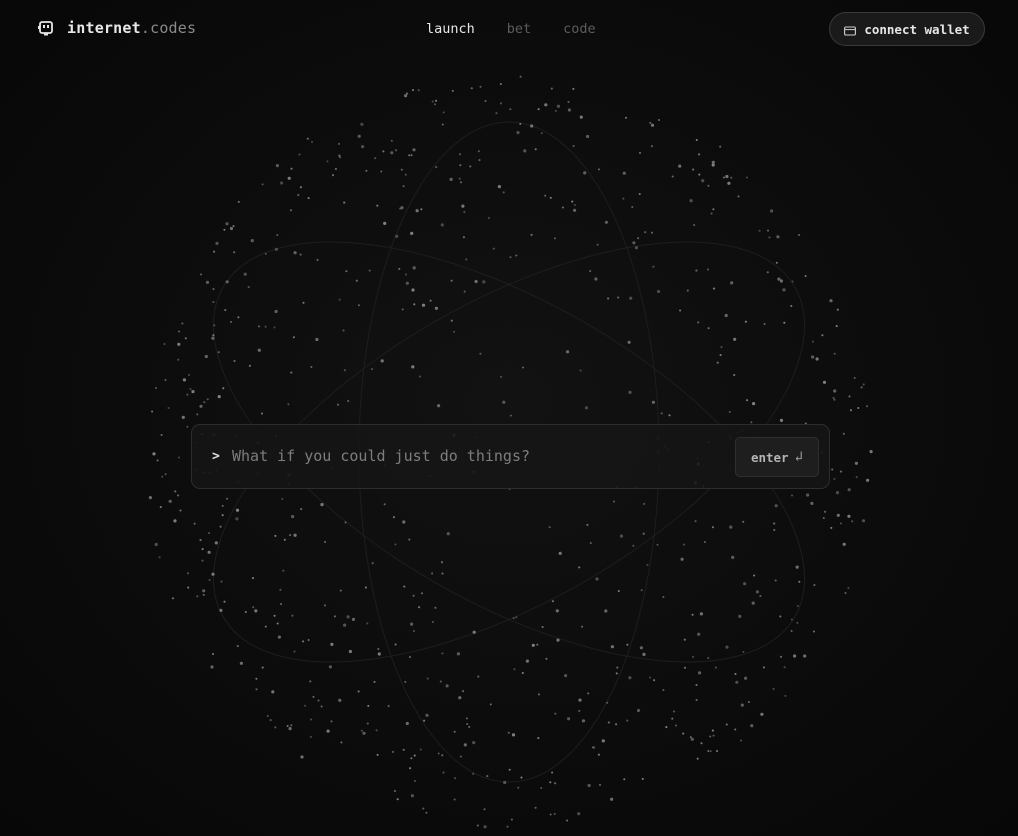 This screenshot has height=836, width=1018. I want to click on prompt-input, so click(477, 456).